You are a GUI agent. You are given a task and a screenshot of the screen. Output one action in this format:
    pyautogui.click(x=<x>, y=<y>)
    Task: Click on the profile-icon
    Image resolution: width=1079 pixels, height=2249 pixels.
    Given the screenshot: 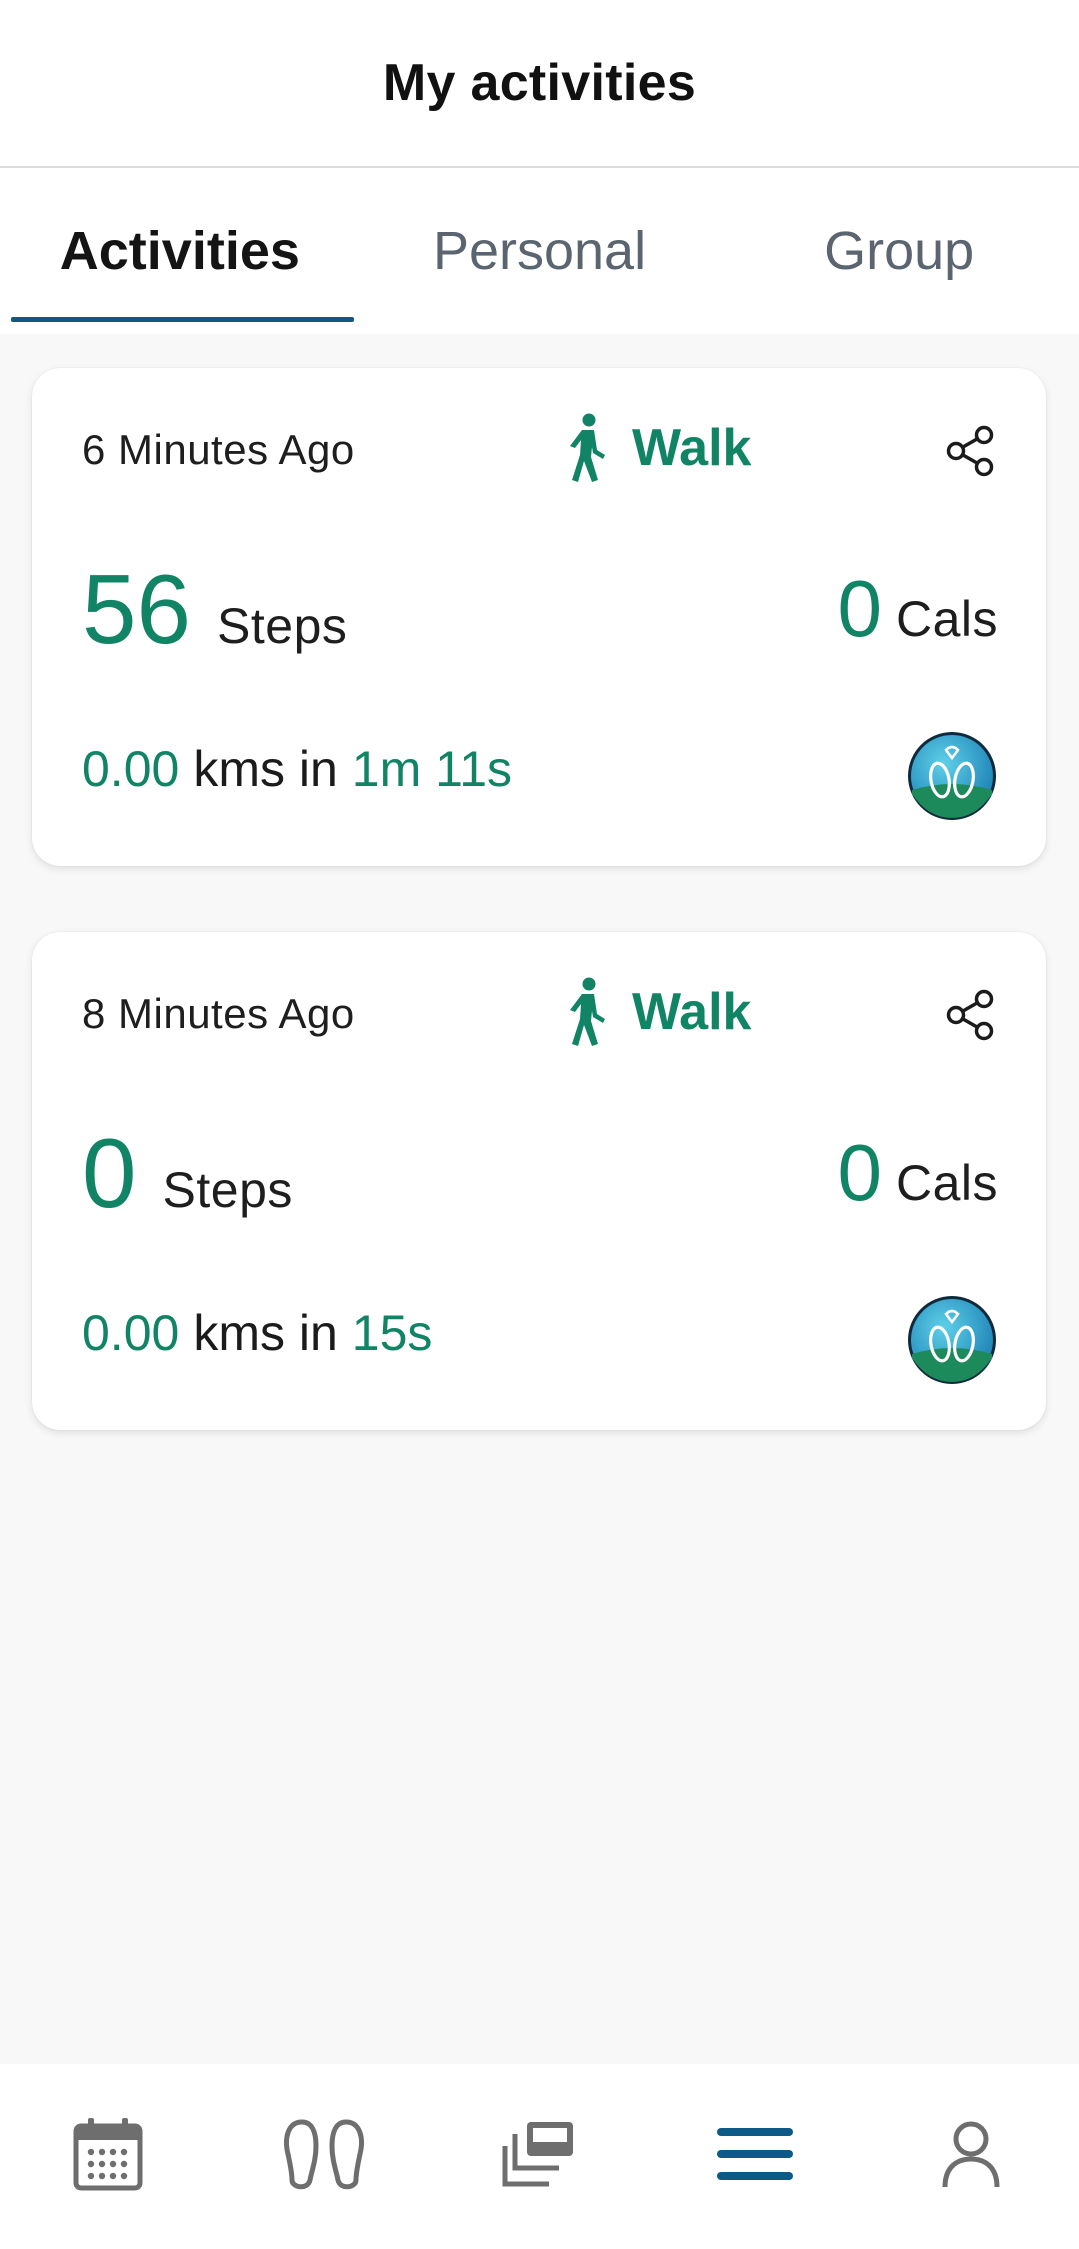 What is the action you would take?
    pyautogui.click(x=971, y=2156)
    